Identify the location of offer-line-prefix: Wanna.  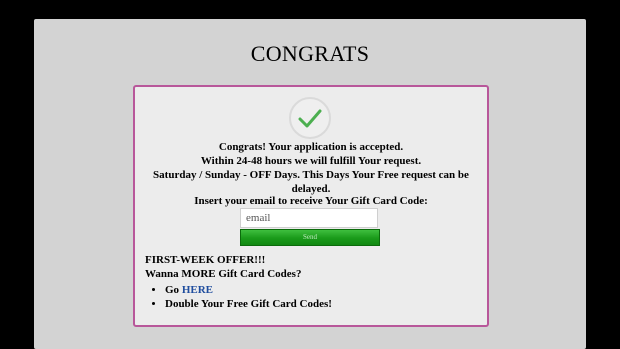
(163, 274).